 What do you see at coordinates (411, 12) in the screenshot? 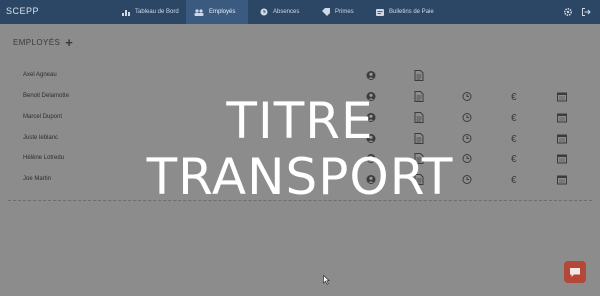
I see `nav-payslips-label: Bulletins de Paie` at bounding box center [411, 12].